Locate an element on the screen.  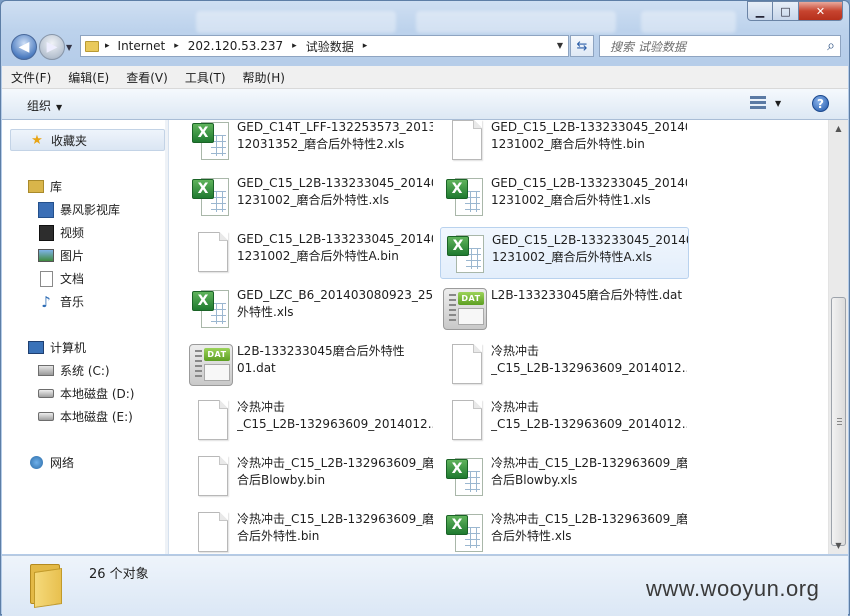
file-name: 冷热冲击_C15_L2B-132963609_磨 合后Blowby.bin is located at coordinates (335, 471).